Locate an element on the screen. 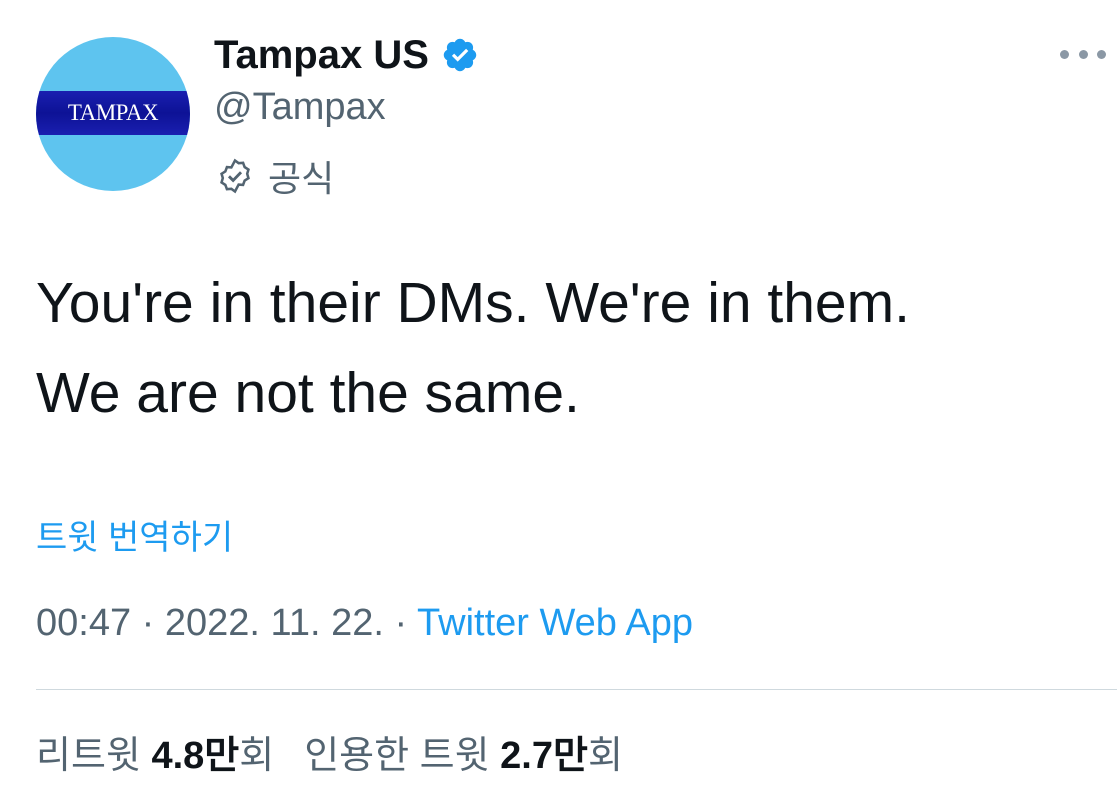  retweets-count: 4.8만 is located at coordinates (195, 756).